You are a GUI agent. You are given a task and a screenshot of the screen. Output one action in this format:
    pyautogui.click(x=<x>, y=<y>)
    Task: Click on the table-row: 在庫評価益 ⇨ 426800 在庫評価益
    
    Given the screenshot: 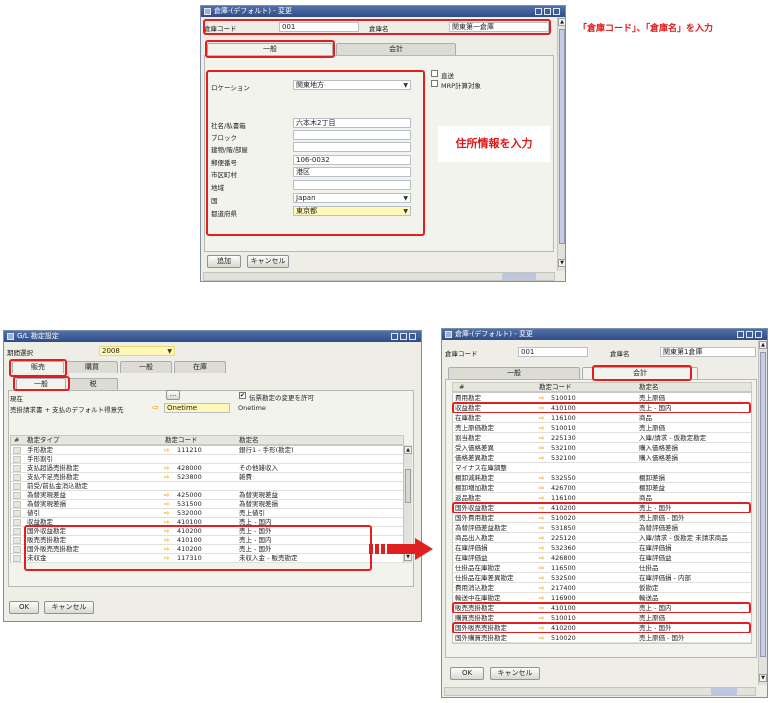 What is the action you would take?
    pyautogui.click(x=602, y=558)
    